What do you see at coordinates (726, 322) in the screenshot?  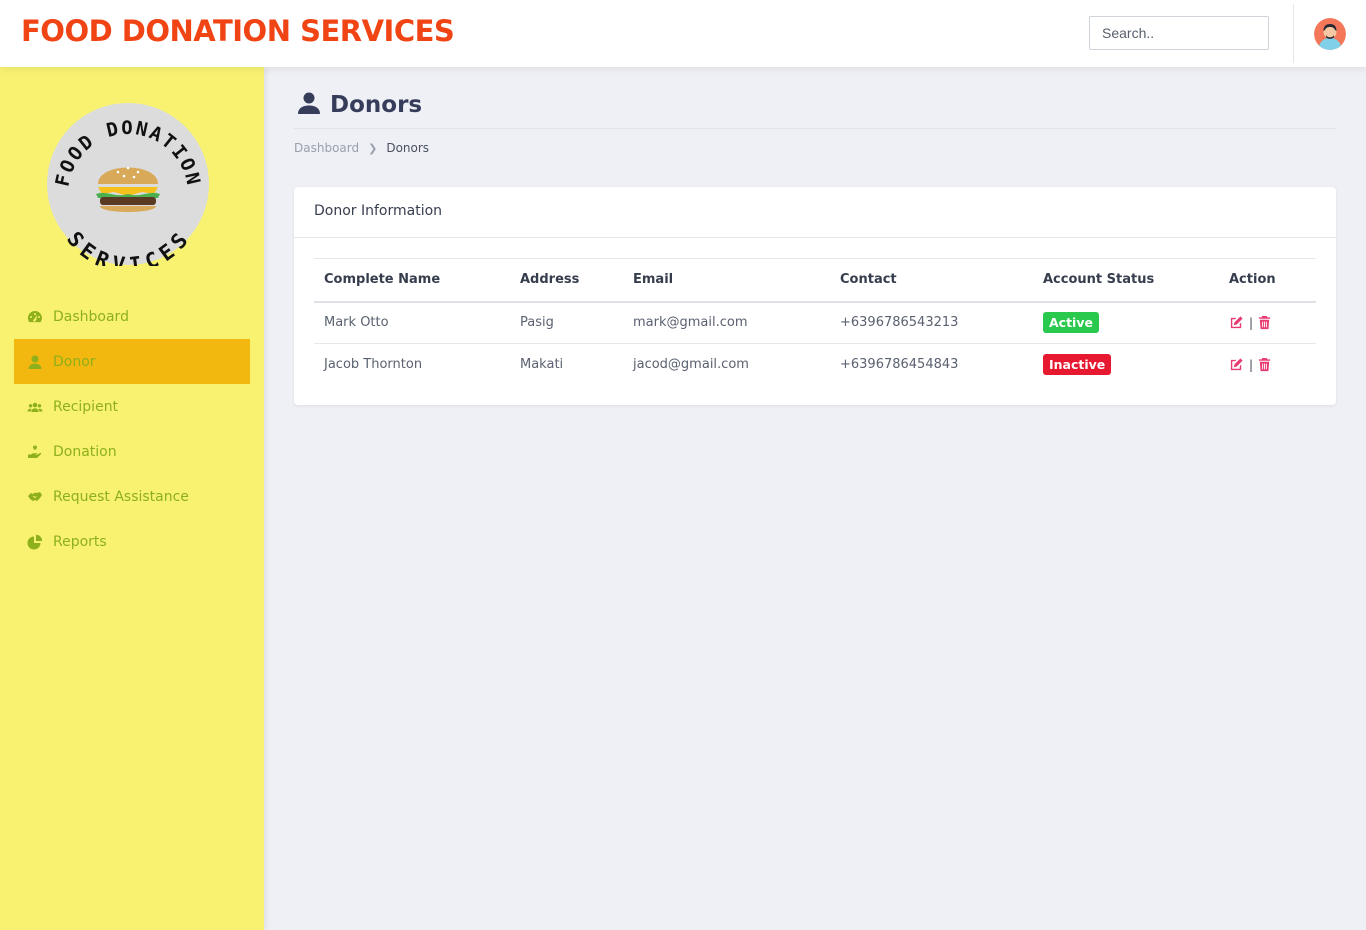 I see `cell-email: mark@gmail.com` at bounding box center [726, 322].